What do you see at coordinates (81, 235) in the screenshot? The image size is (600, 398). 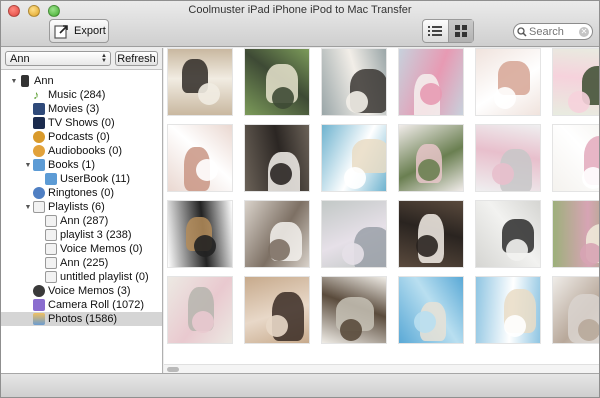 I see `sidebar-item-playlist-3: playlist 3 (238)` at bounding box center [81, 235].